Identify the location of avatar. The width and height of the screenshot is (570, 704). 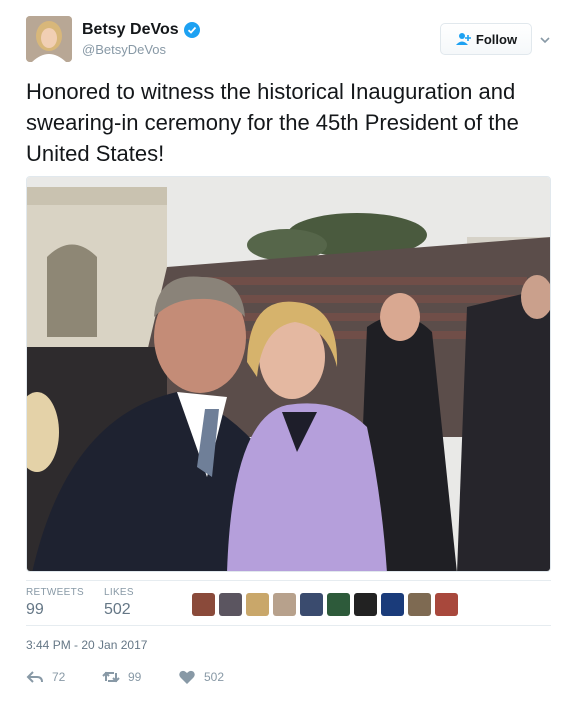
(49, 39).